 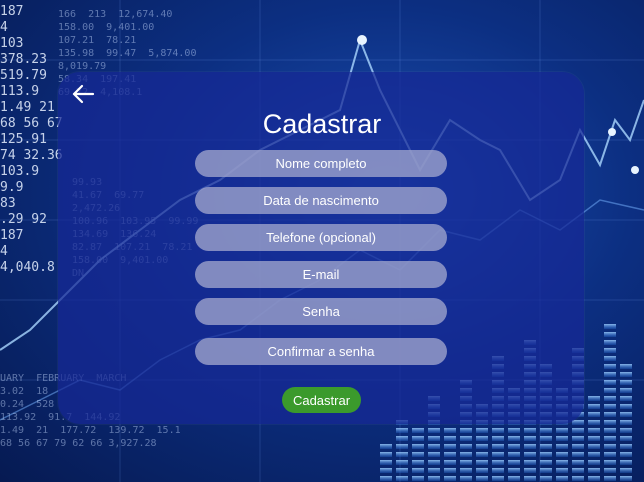 What do you see at coordinates (321, 351) in the screenshot?
I see `confirm-password-field` at bounding box center [321, 351].